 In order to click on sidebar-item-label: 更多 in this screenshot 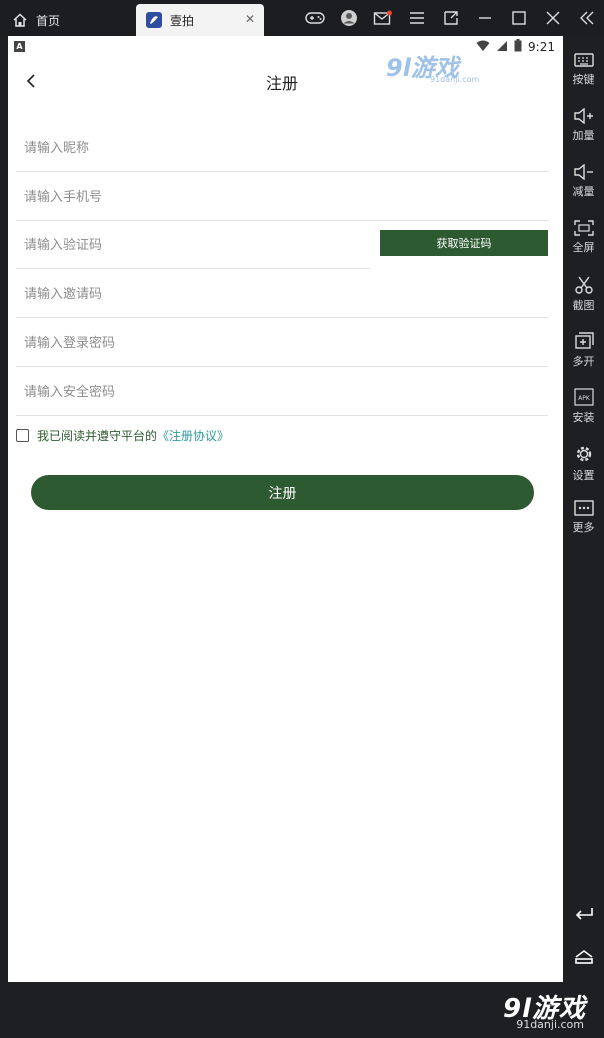, I will do `click(583, 527)`.